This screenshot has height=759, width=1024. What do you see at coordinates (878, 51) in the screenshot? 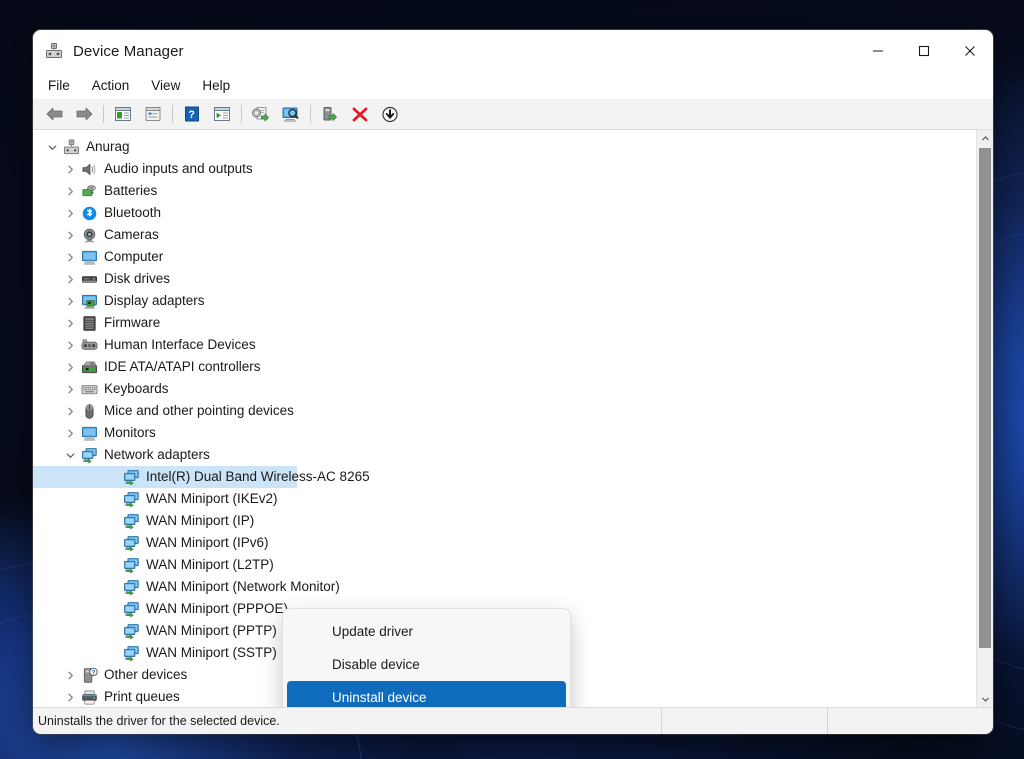
I see `minimize-icon` at bounding box center [878, 51].